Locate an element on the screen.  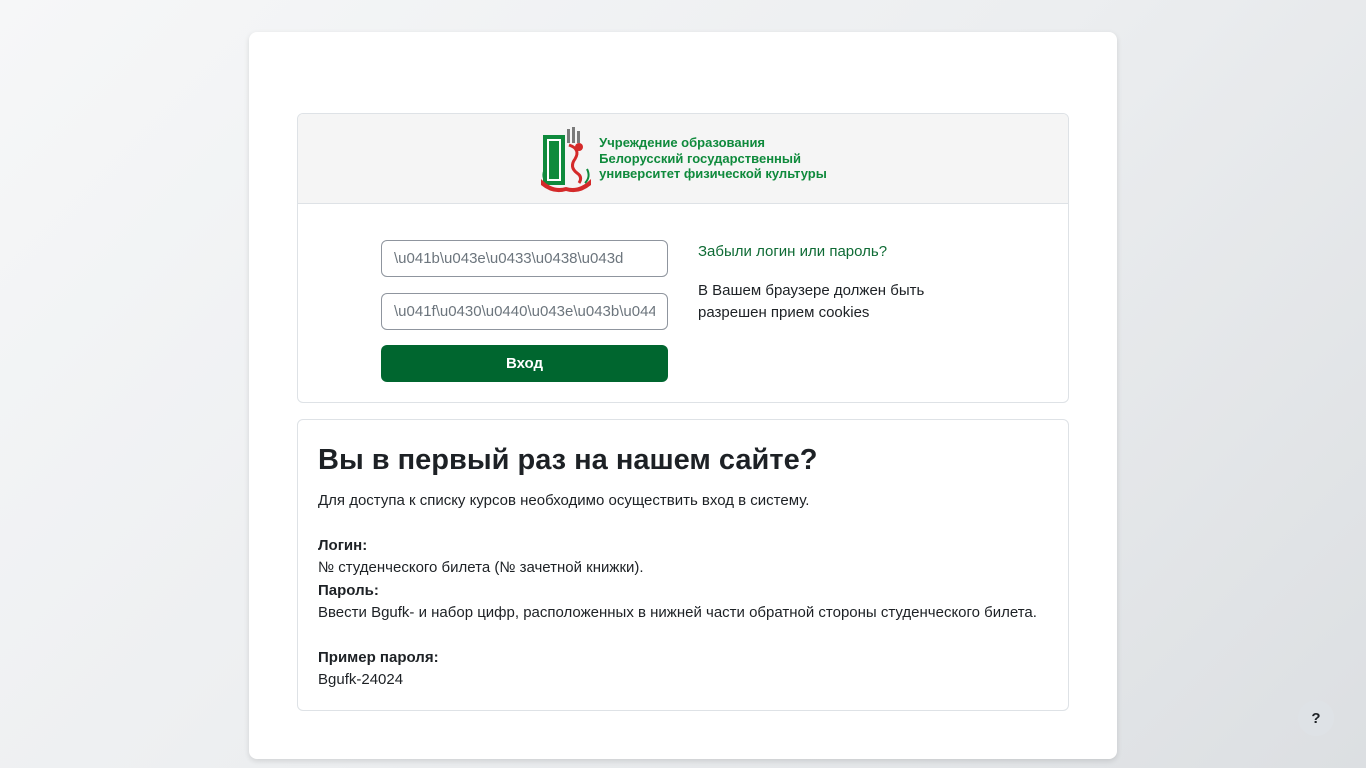
university-emblem-icon is located at coordinates (566, 159).